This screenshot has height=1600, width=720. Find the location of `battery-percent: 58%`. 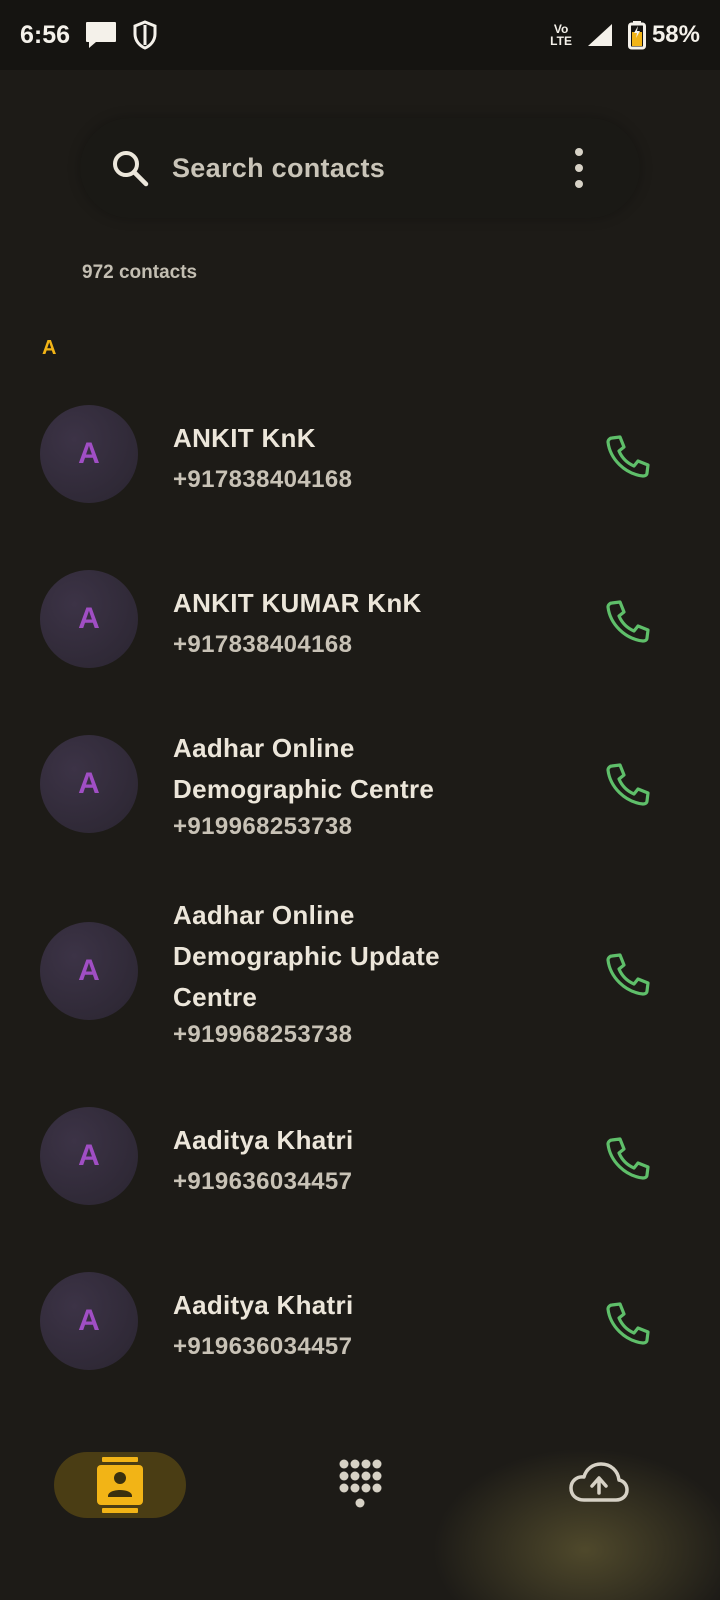

battery-percent: 58% is located at coordinates (675, 34).